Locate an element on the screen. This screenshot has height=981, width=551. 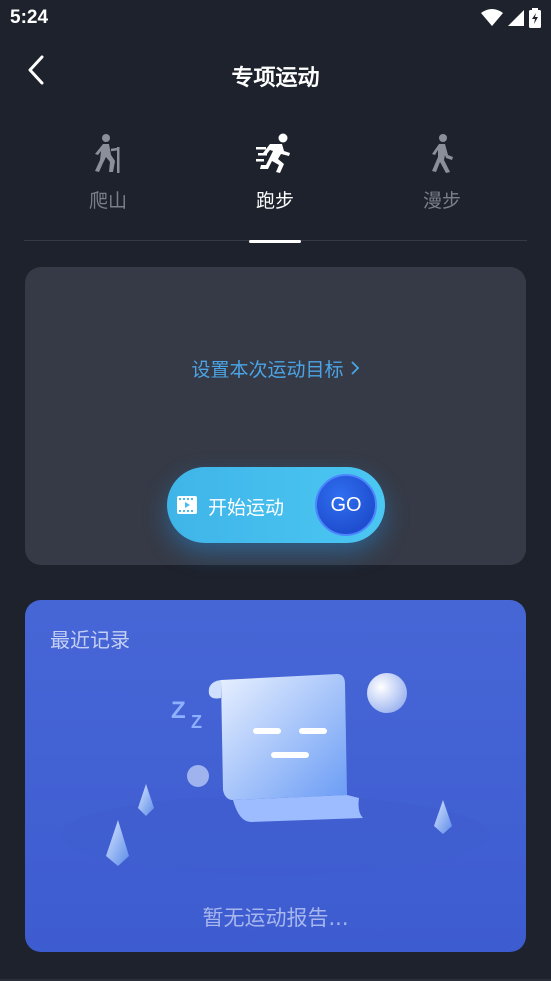
active-tab-indicator is located at coordinates (275, 241).